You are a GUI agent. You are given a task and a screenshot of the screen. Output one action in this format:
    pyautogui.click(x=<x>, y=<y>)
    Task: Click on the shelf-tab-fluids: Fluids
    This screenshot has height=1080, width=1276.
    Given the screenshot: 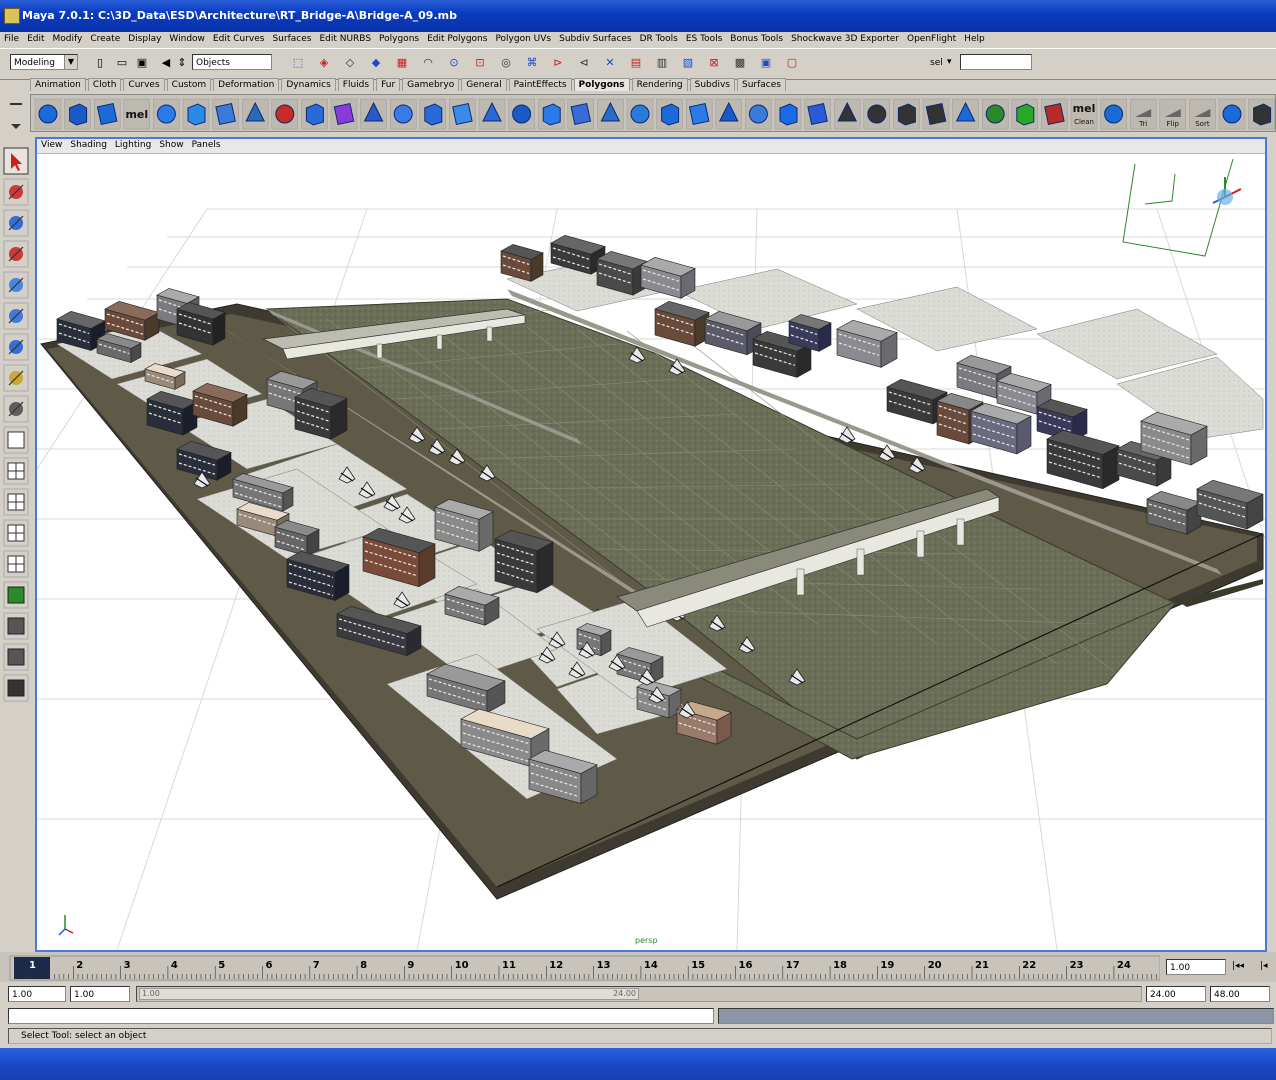 What is the action you would take?
    pyautogui.click(x=356, y=84)
    